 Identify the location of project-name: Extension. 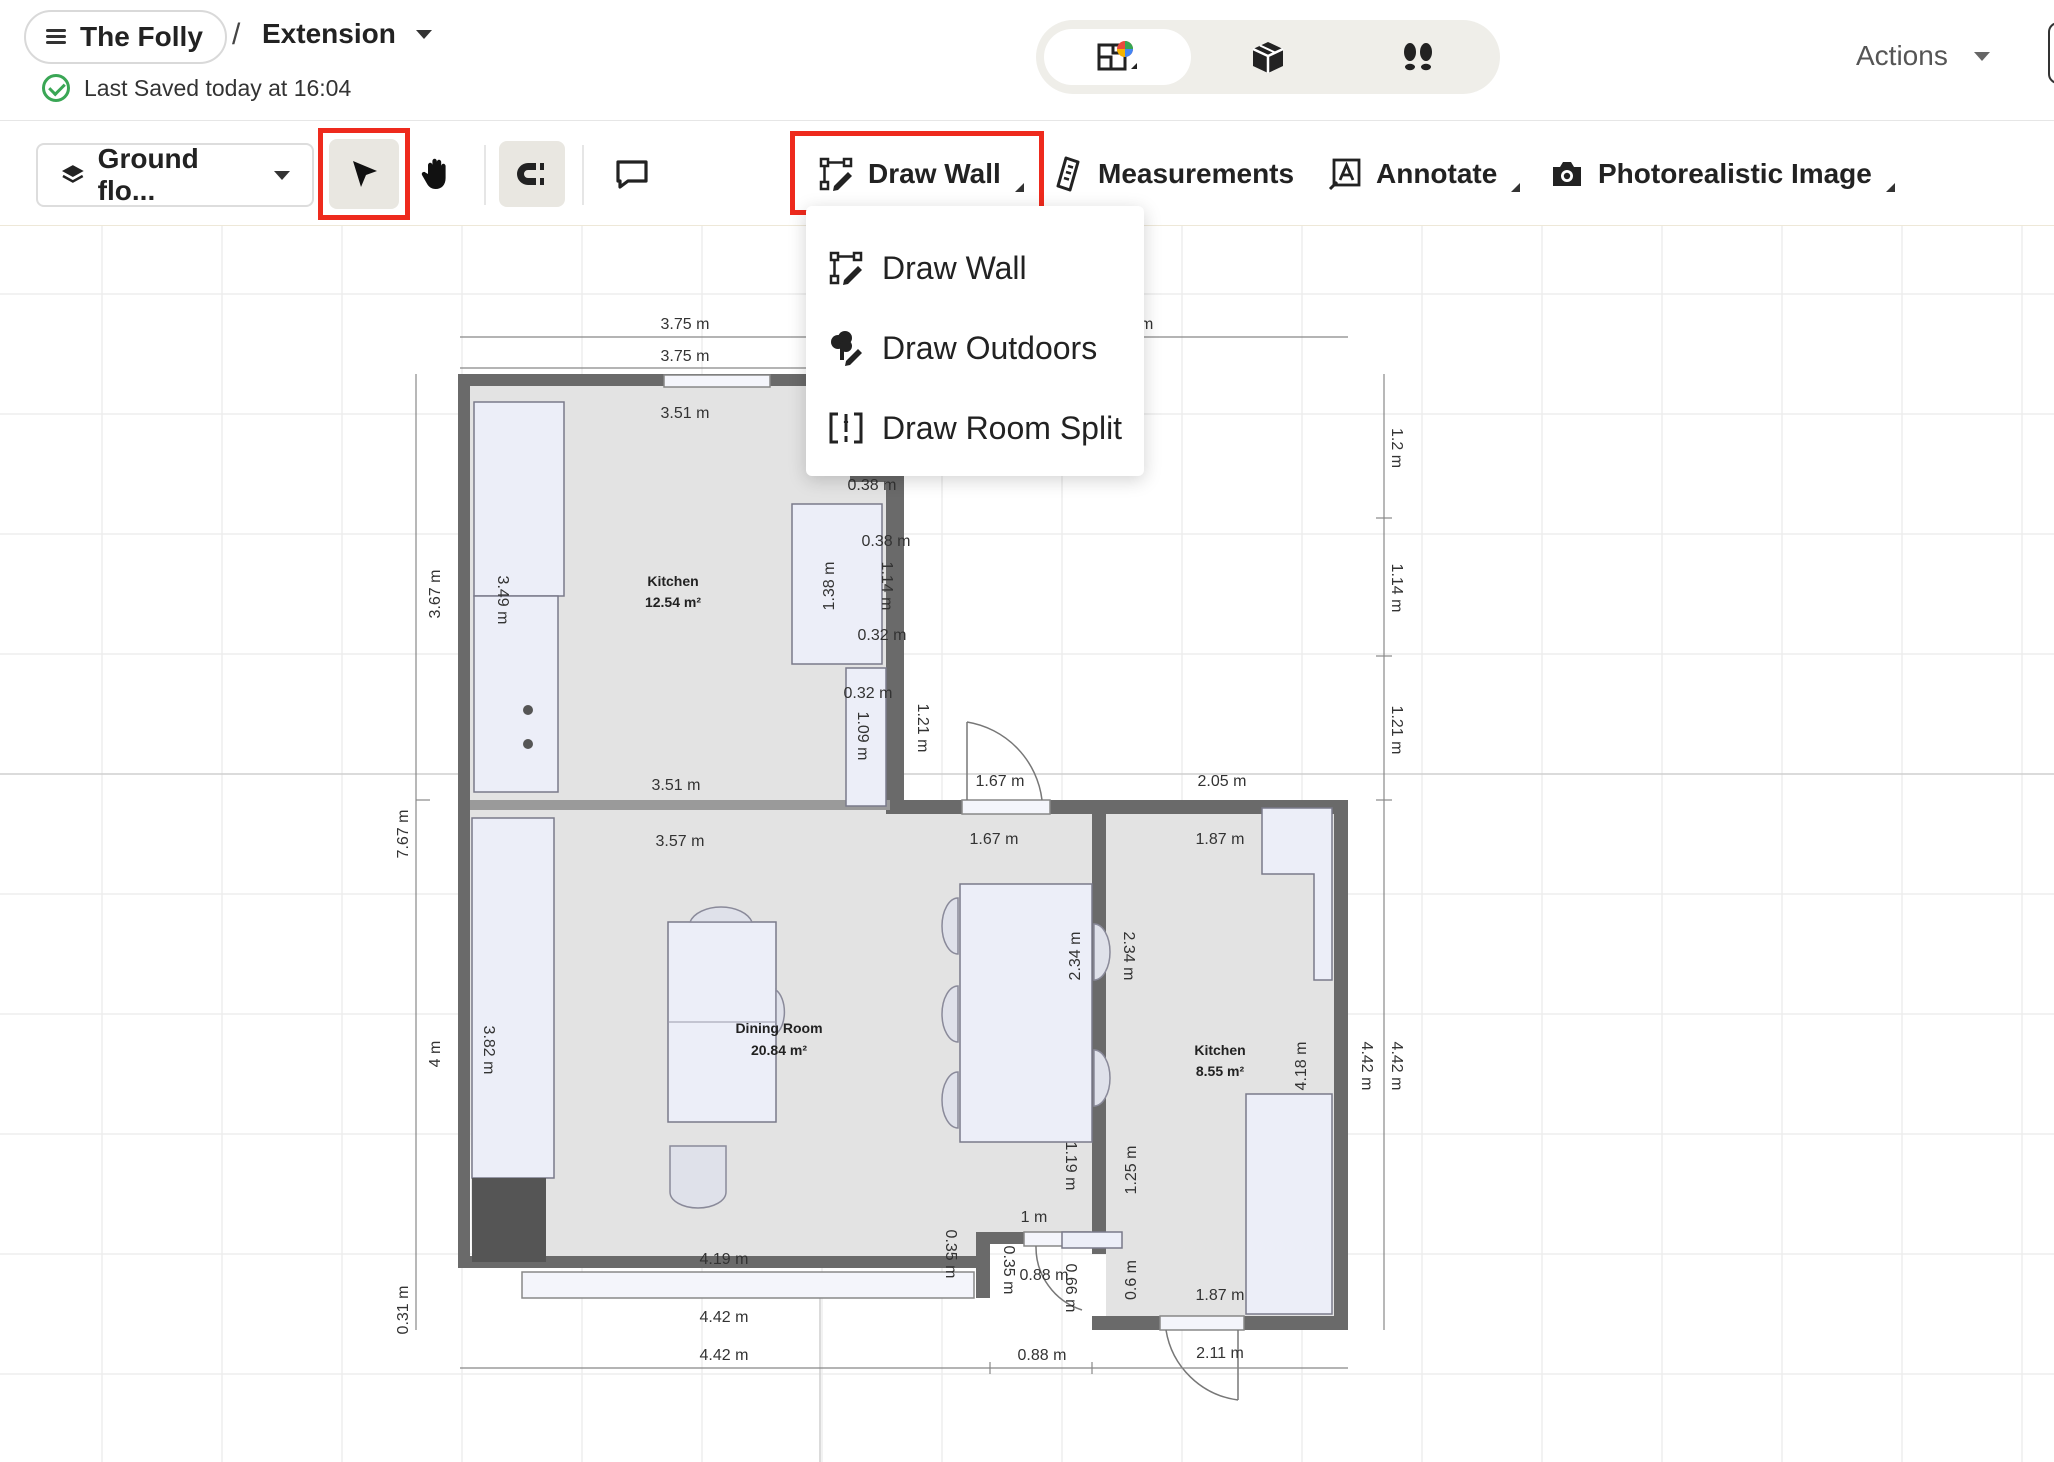
(329, 33).